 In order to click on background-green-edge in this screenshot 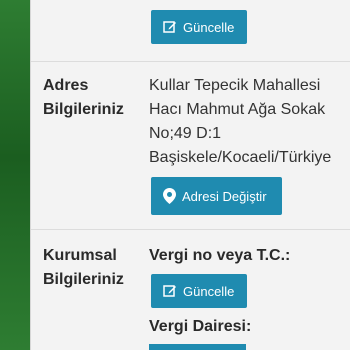, I will do `click(15, 175)`.